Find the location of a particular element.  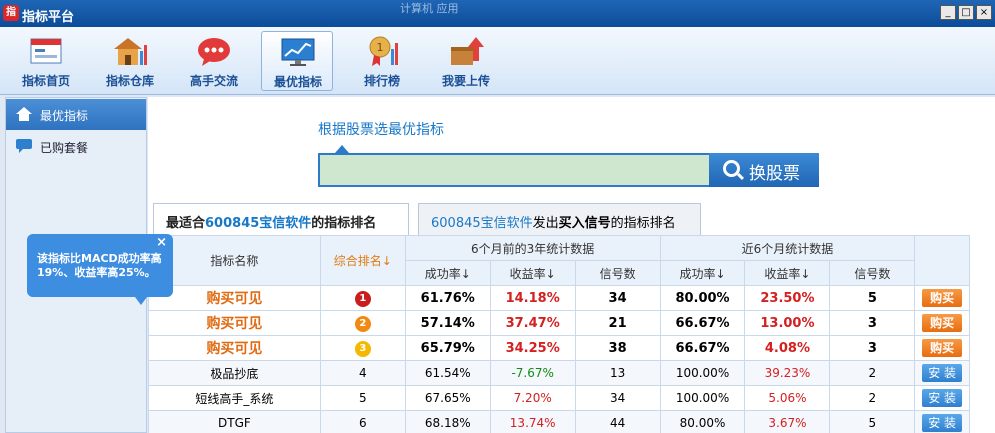

header-success-rate-1: 成功率↓ is located at coordinates (447, 273).